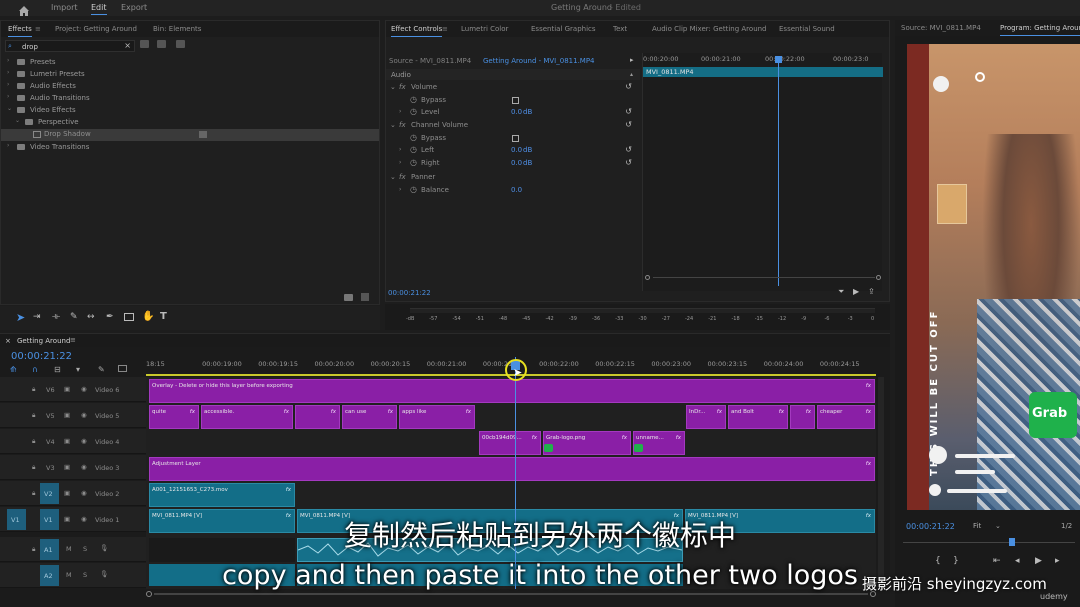  Describe the element at coordinates (96, 29) in the screenshot. I see `tab-project: Project: Getting Around` at that location.